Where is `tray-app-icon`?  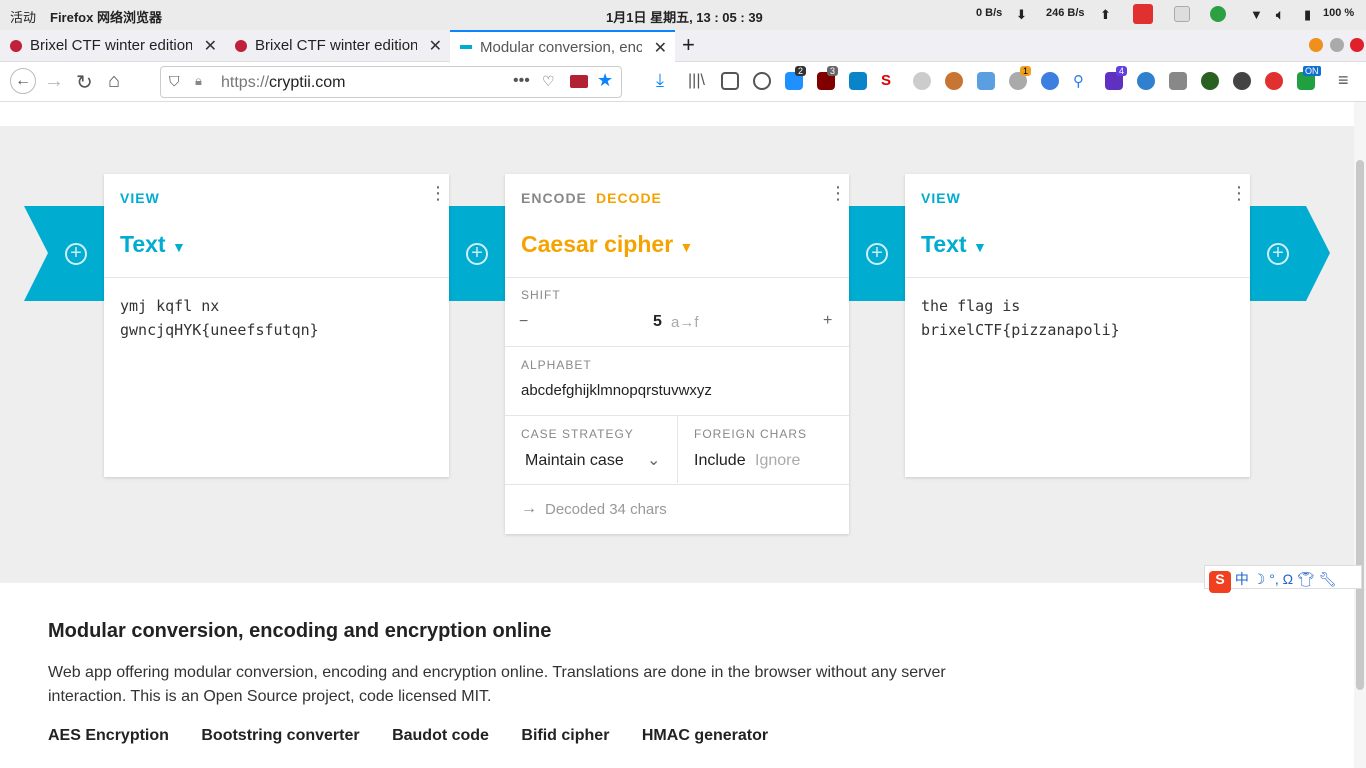
tray-app-icon is located at coordinates (1182, 14).